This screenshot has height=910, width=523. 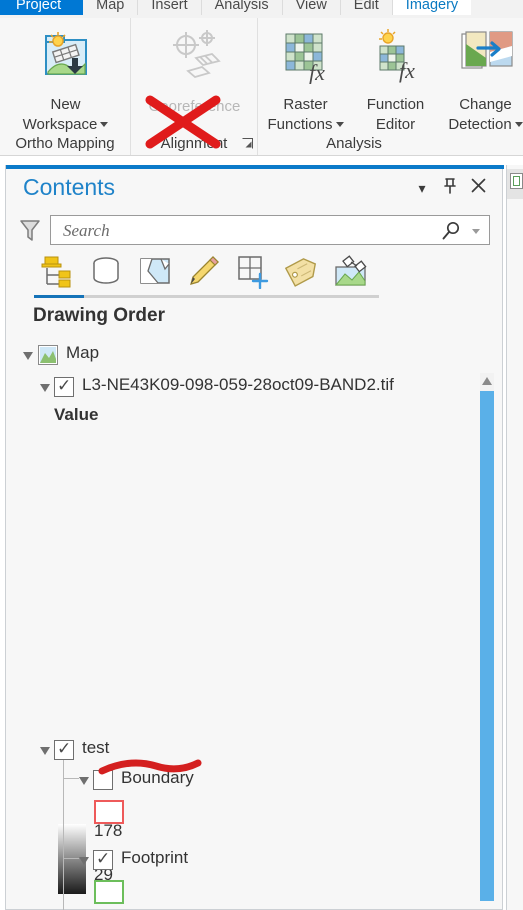 I want to click on new-workspace-chevron-down-icon, so click(x=104, y=125).